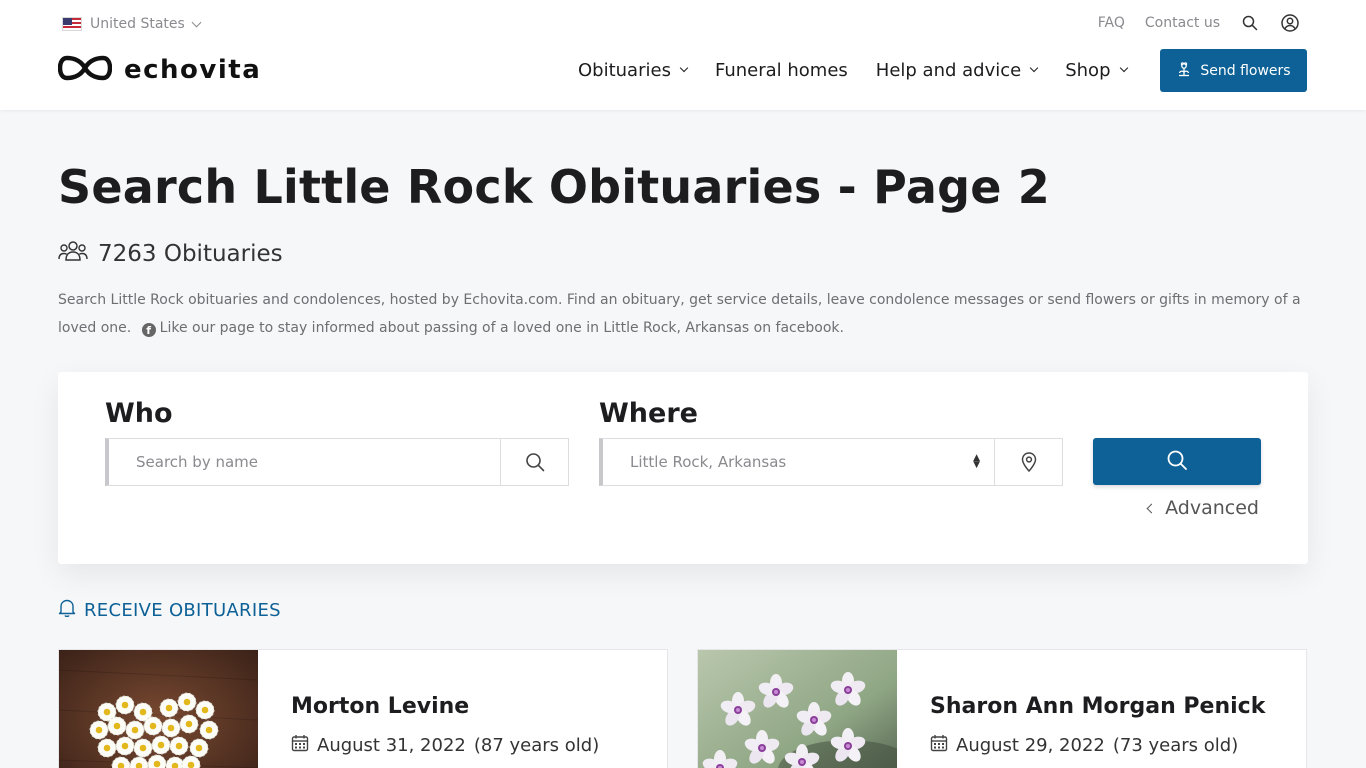  I want to click on nav-label: Shop, so click(1088, 70).